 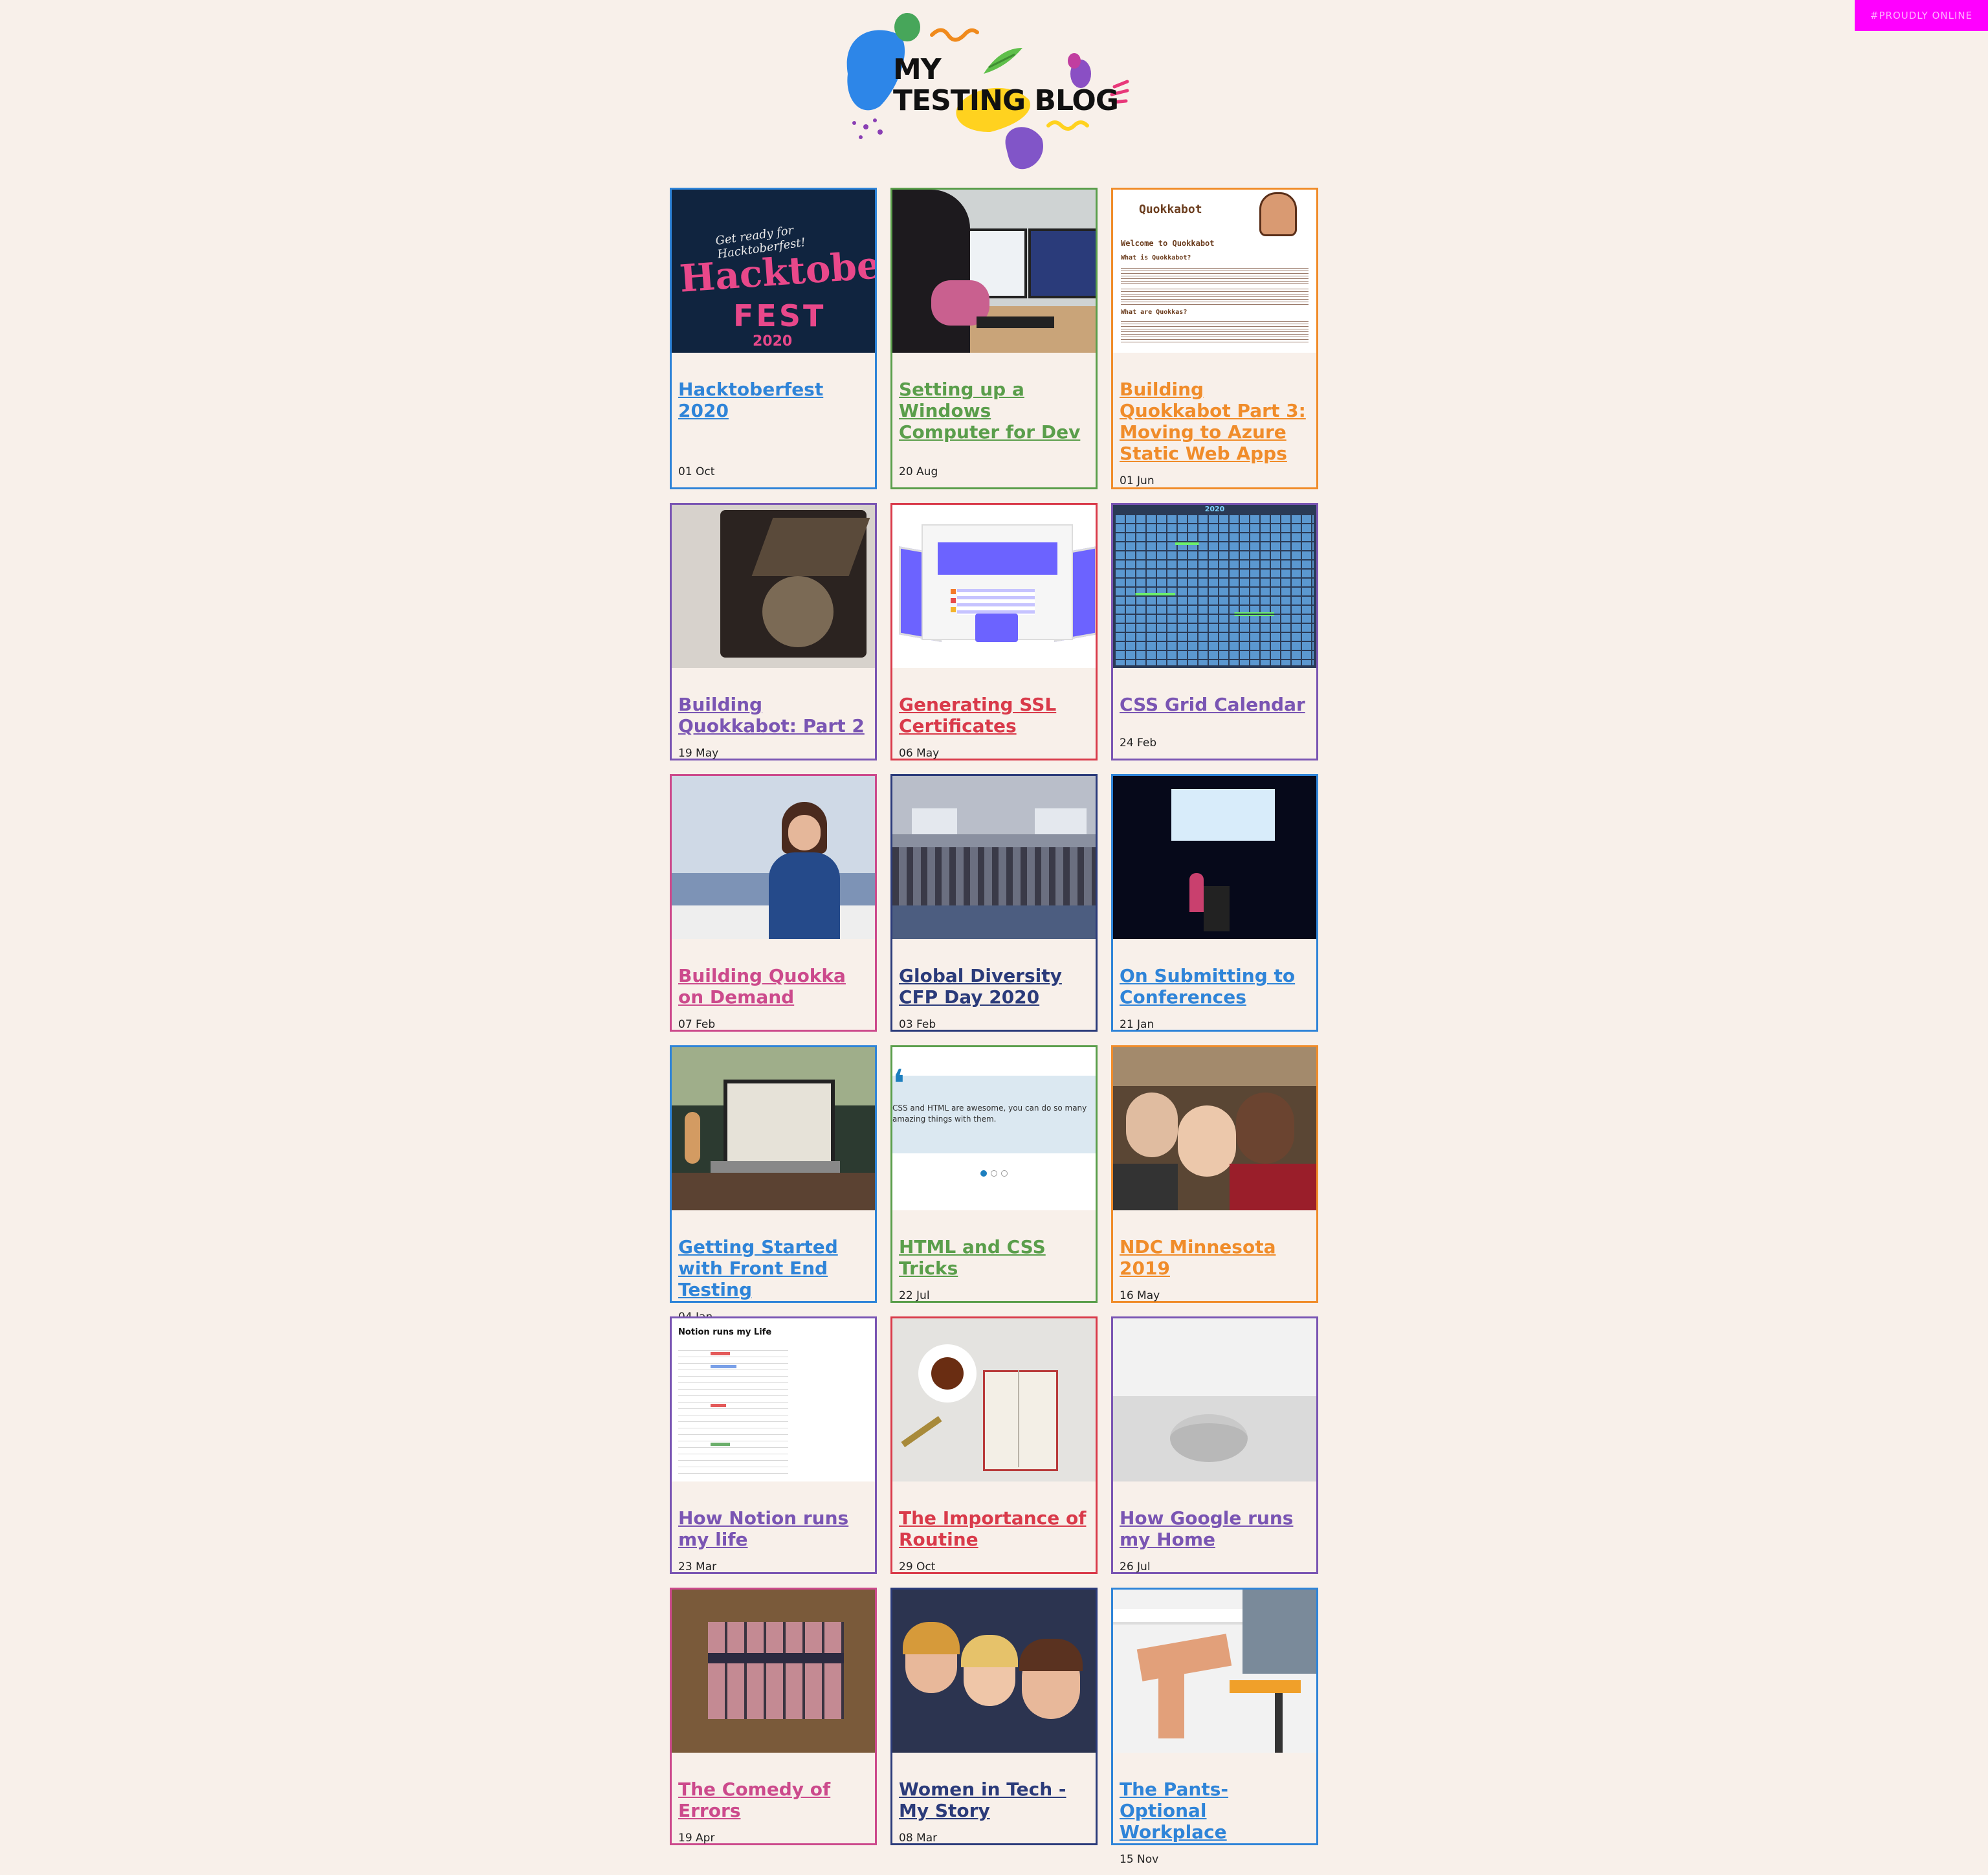 I want to click on notion-thumbnail: Notion runs my Life, so click(x=773, y=1399).